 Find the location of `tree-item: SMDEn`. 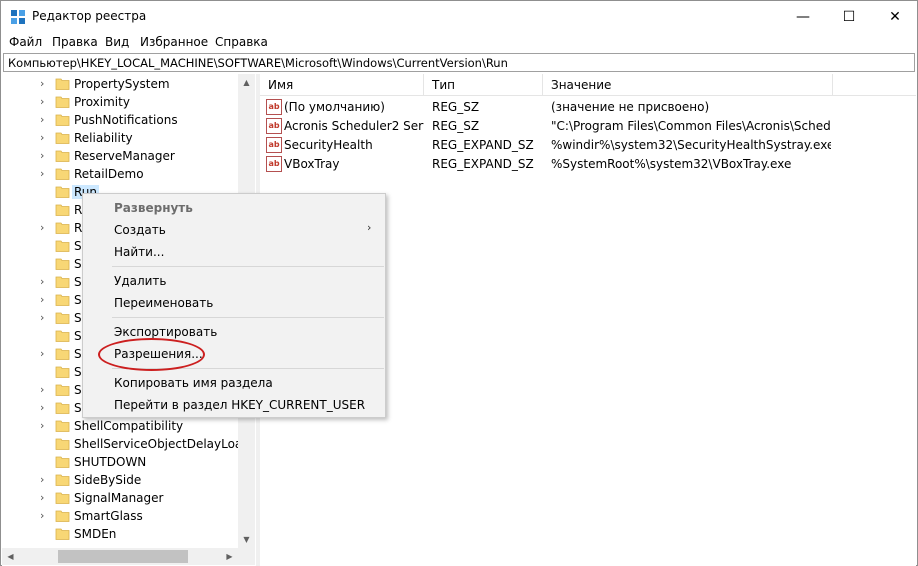

tree-item: SMDEn is located at coordinates (120, 534).